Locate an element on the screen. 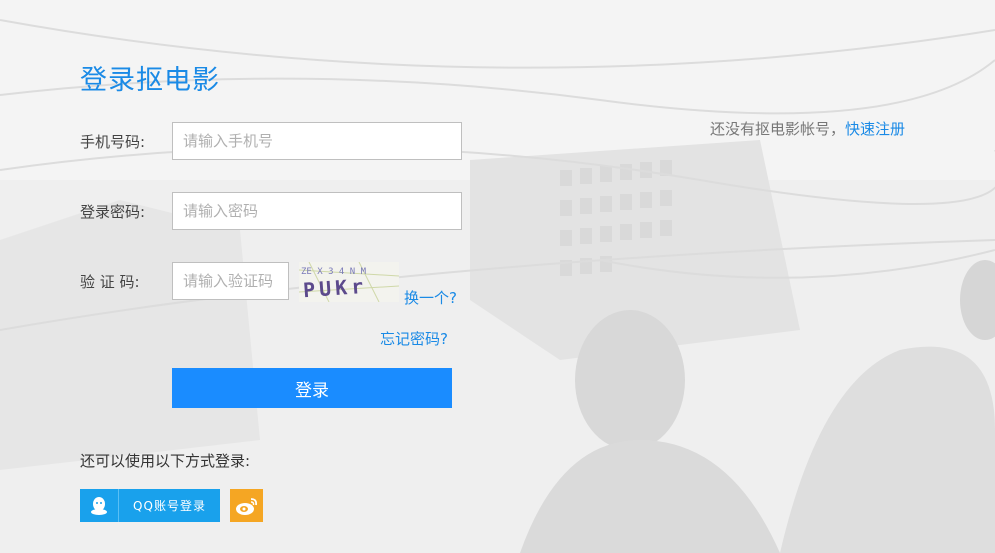 Image resolution: width=995 pixels, height=553 pixels. phone-label: 手机号码: is located at coordinates (113, 142).